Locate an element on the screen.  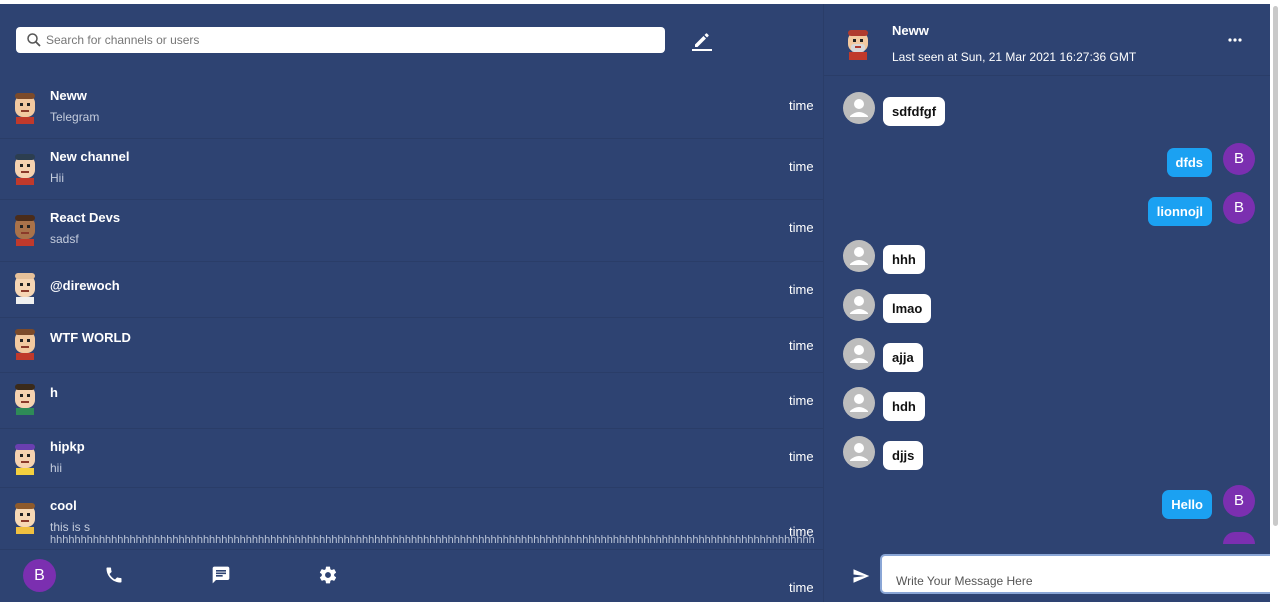
send-icon is located at coordinates (861, 576).